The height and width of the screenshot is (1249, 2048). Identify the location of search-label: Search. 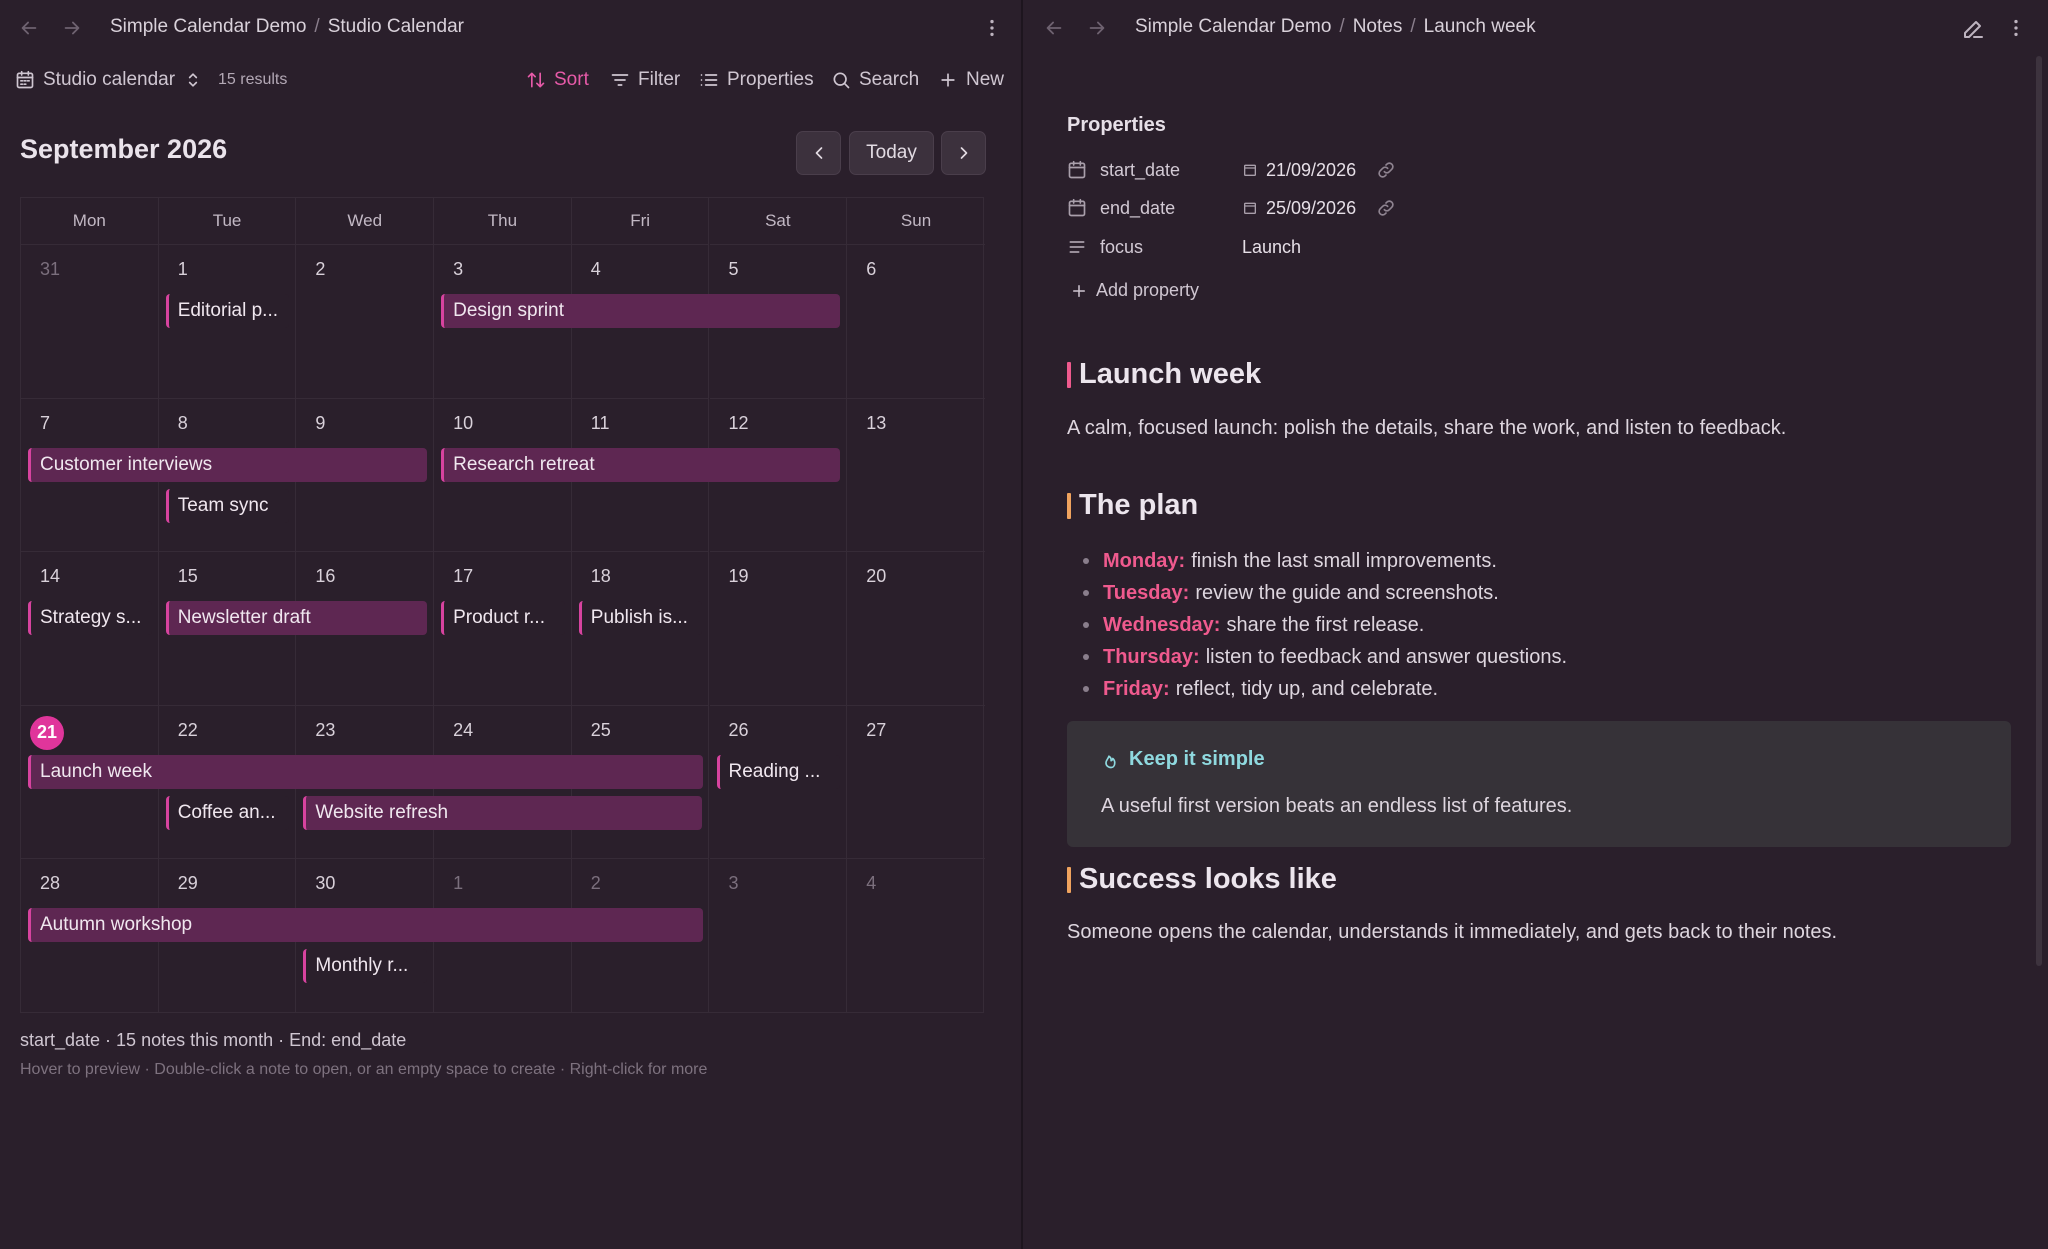
(889, 79).